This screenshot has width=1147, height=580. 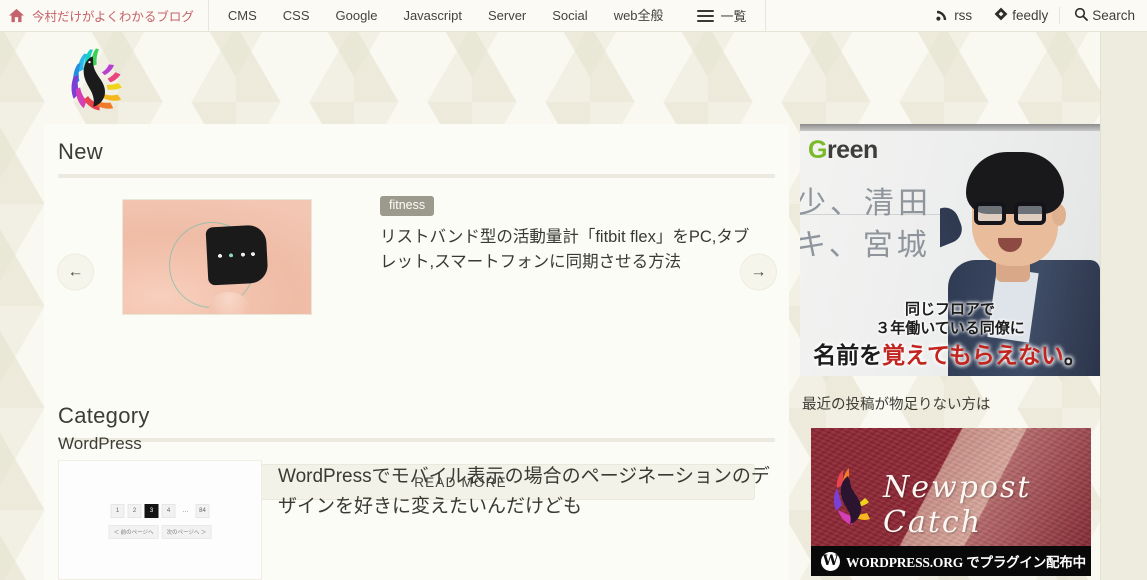 What do you see at coordinates (1030, 15) in the screenshot?
I see `feedly-label: feedly` at bounding box center [1030, 15].